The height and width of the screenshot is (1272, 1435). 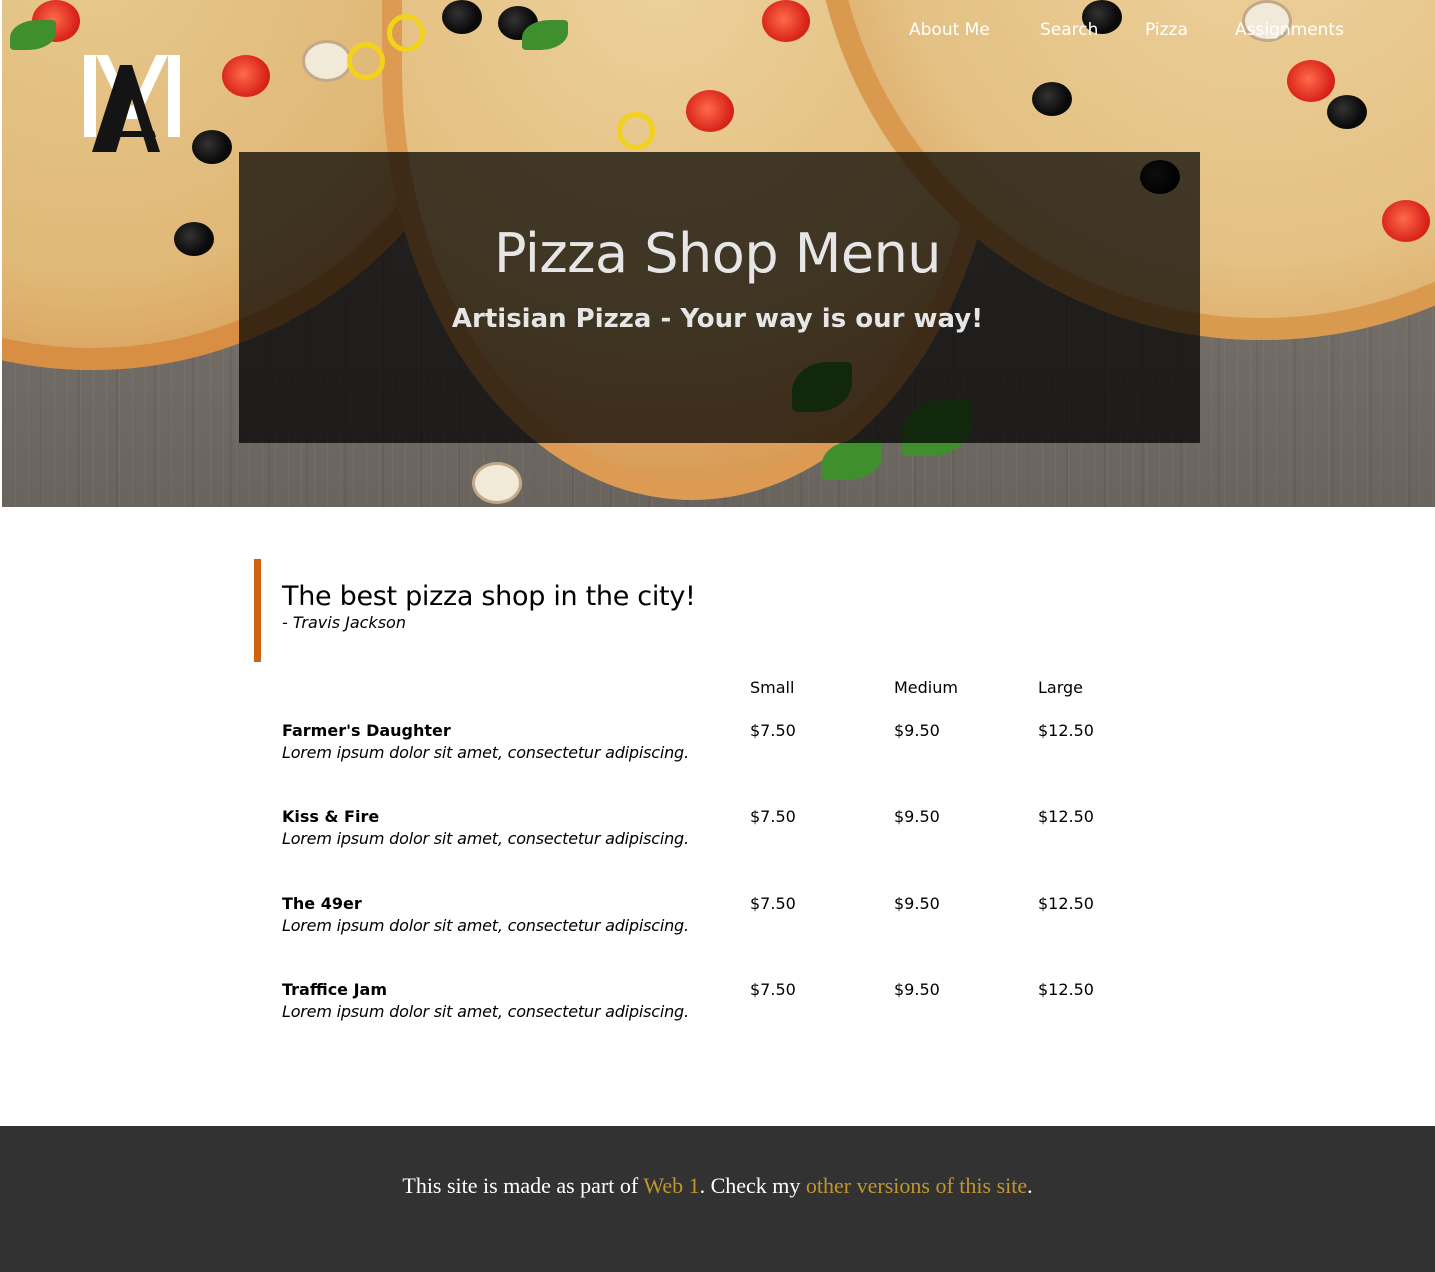 I want to click on pizza-name: Kiss & Fire, so click(x=331, y=816).